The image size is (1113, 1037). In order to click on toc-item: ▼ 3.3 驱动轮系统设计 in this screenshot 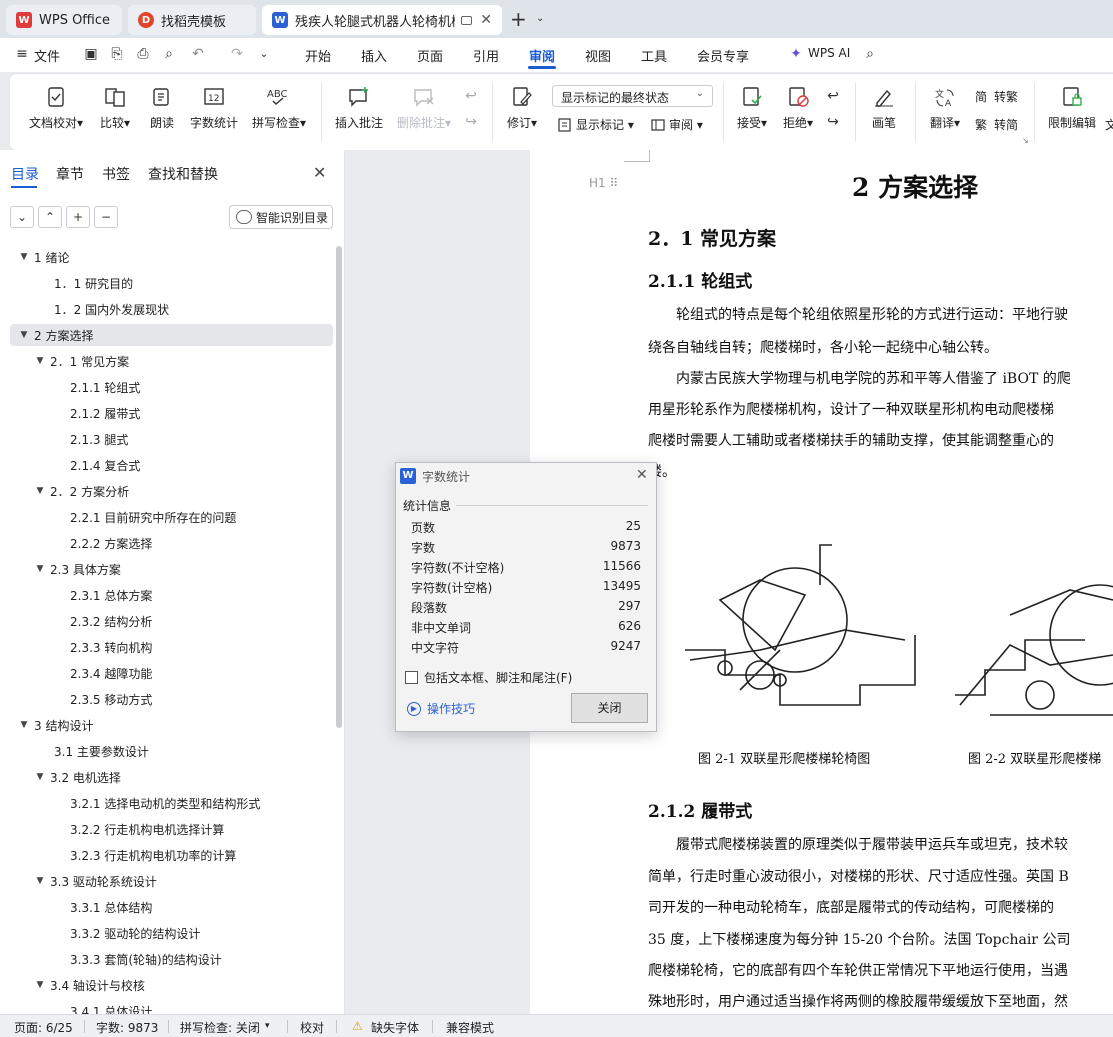, I will do `click(171, 881)`.